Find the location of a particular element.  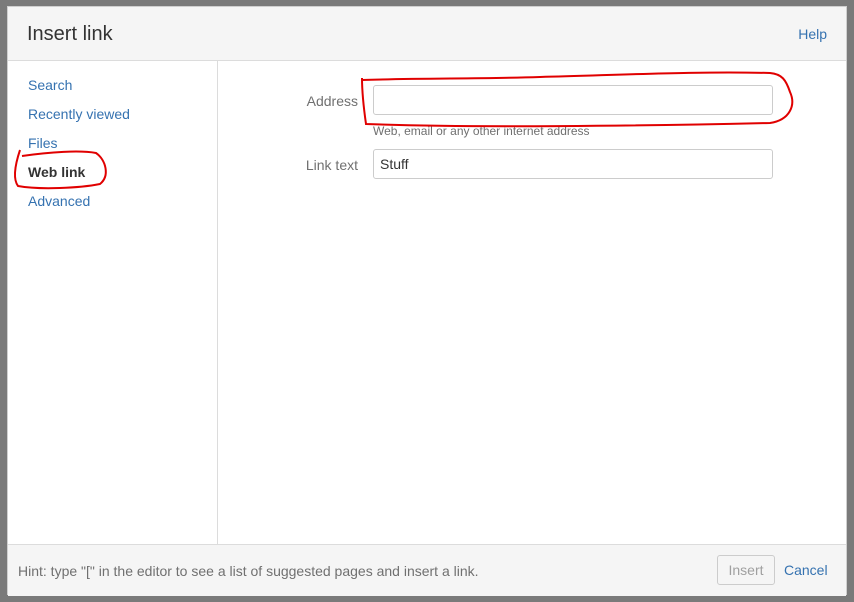

sidebar-item-advanced: Advanced is located at coordinates (59, 201).